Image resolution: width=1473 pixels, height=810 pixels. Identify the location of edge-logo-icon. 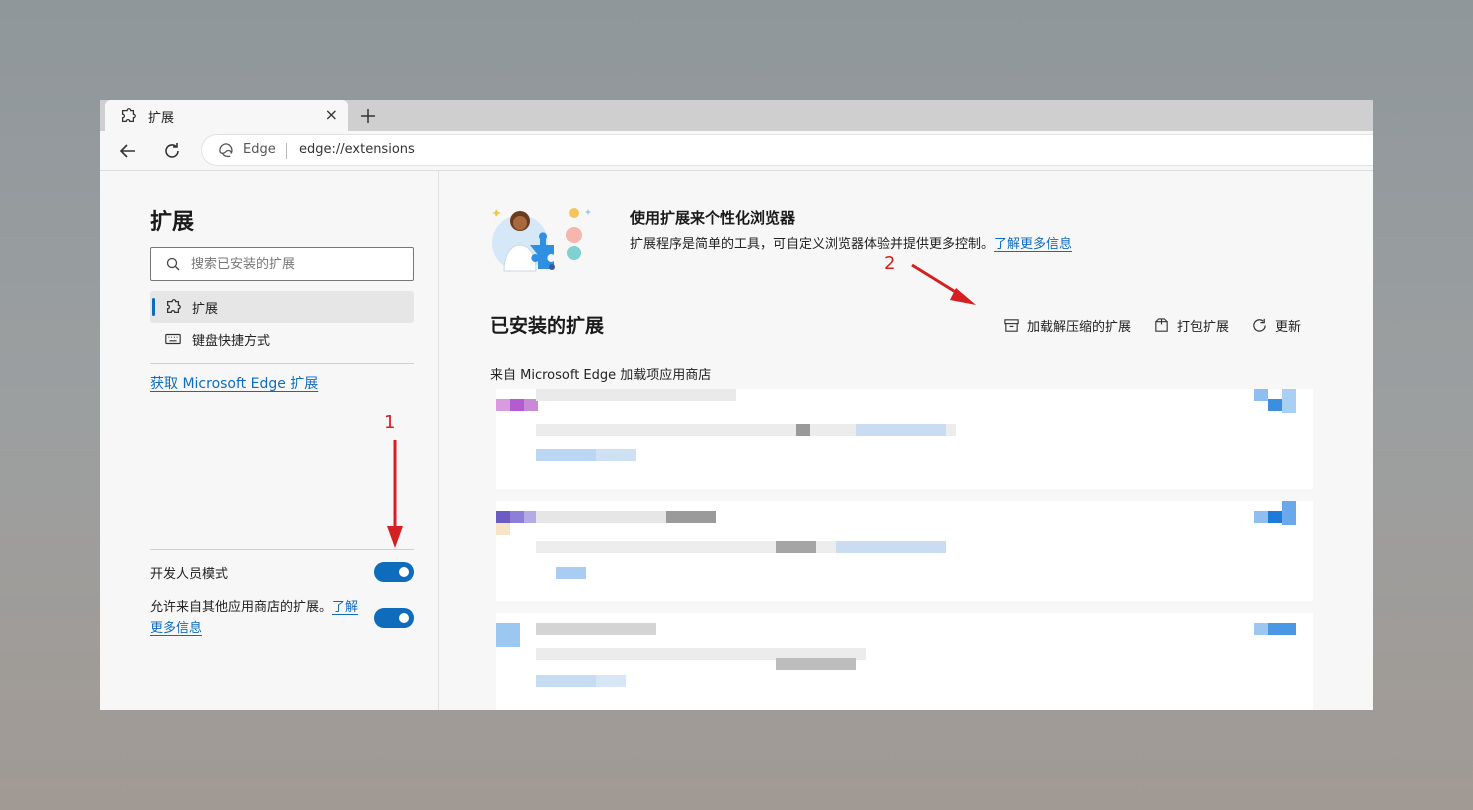
(226, 150).